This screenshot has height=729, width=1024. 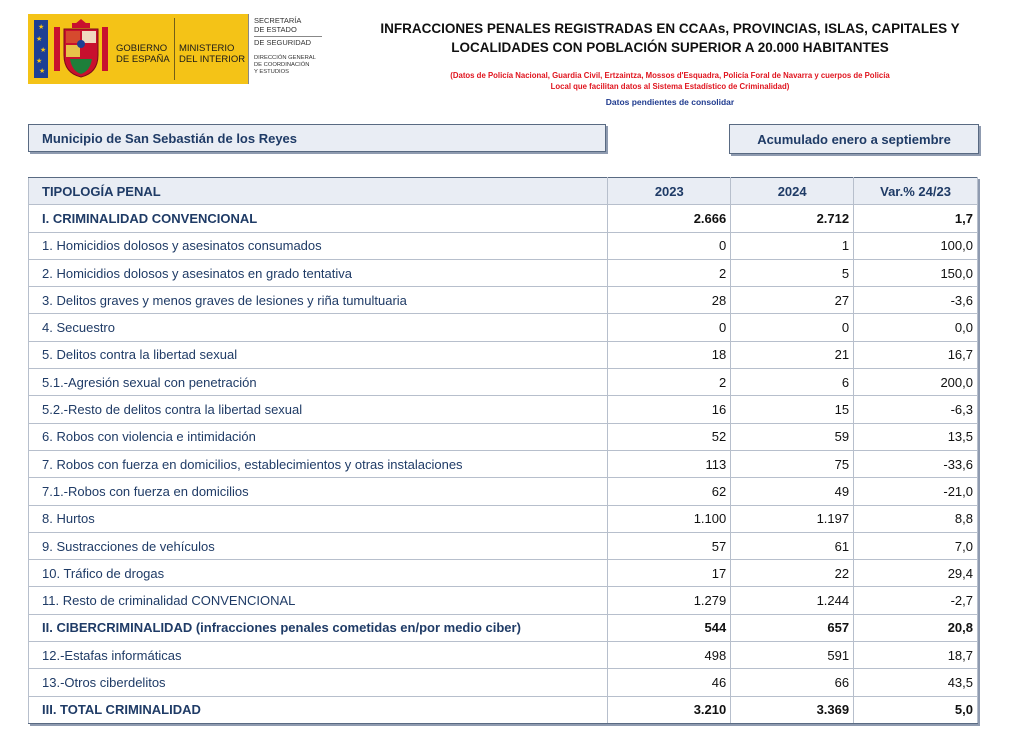 What do you see at coordinates (207, 48) in the screenshot?
I see `ministerio-line-1: MINISTERIO` at bounding box center [207, 48].